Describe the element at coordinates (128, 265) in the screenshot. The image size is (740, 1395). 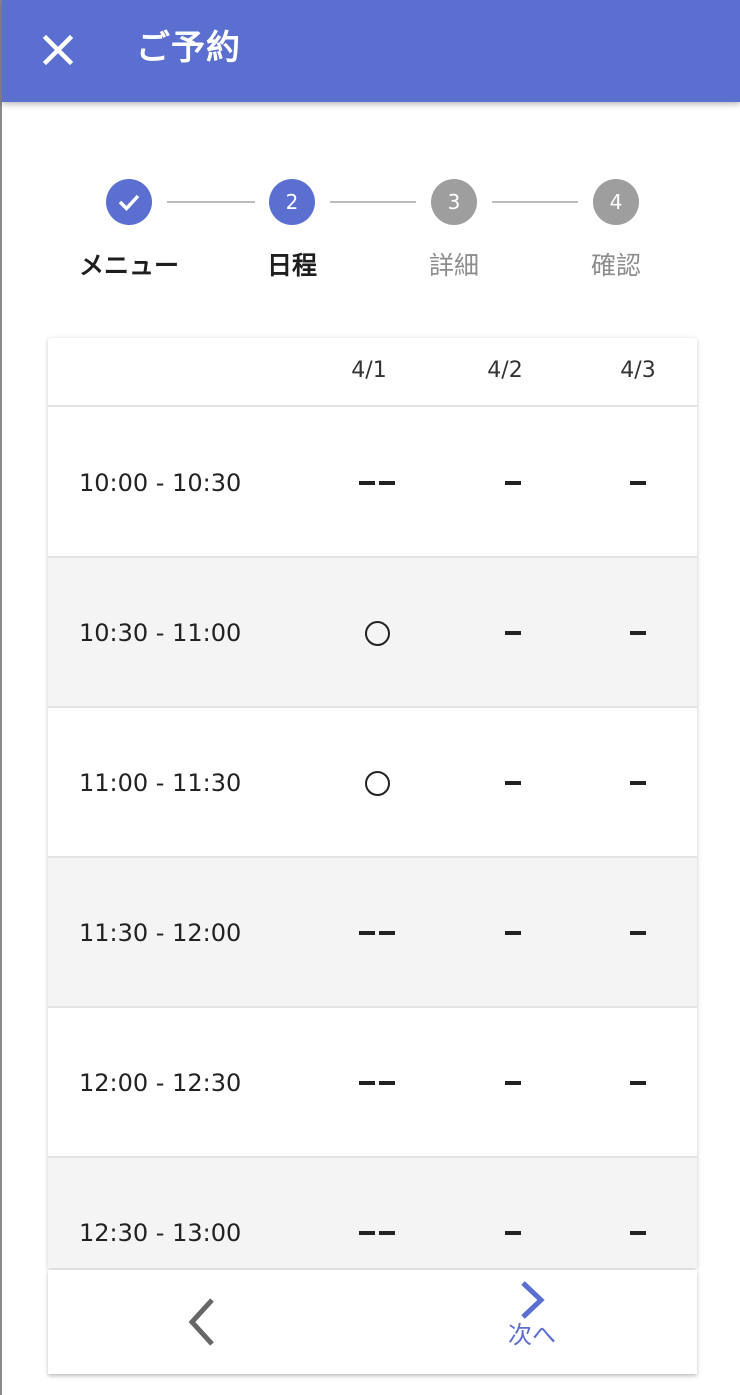
I see `step-label: メニュー` at that location.